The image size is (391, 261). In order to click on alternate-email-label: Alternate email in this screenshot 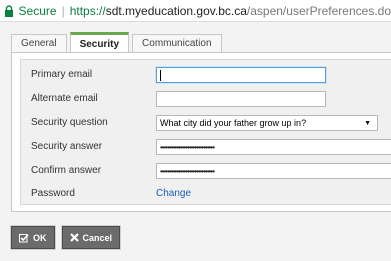, I will do `click(64, 98)`.